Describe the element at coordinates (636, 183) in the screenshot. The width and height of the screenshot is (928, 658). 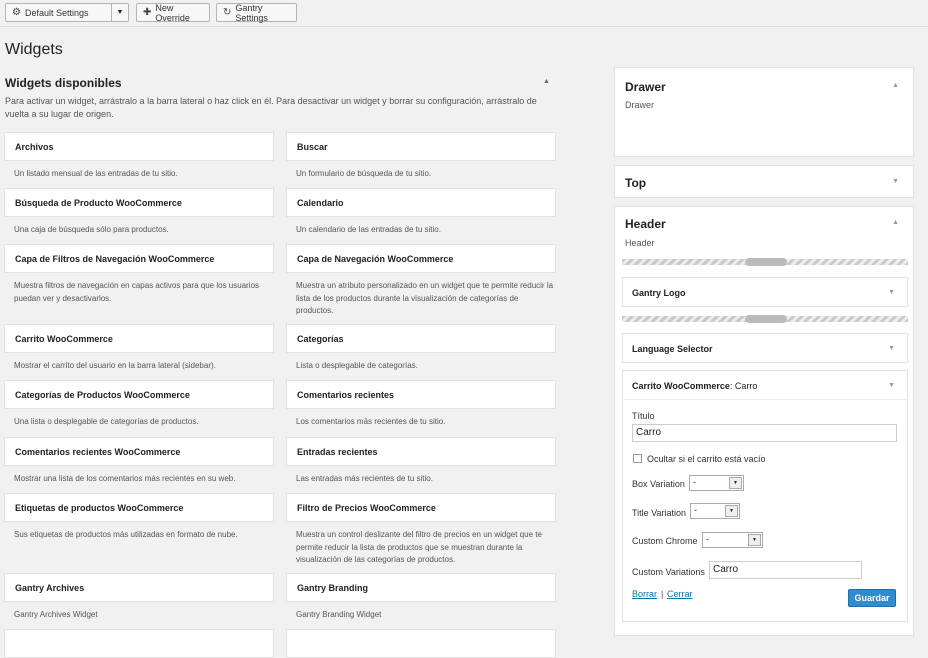
I see `sidebar-top-title: Top` at that location.